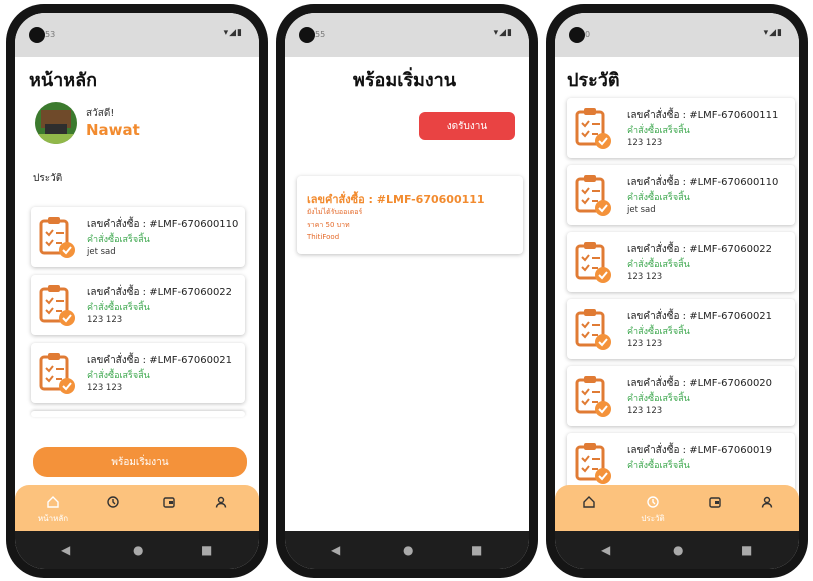 This screenshot has height=581, width=813. I want to click on tab-home: หน้าหลัก, so click(53, 508).